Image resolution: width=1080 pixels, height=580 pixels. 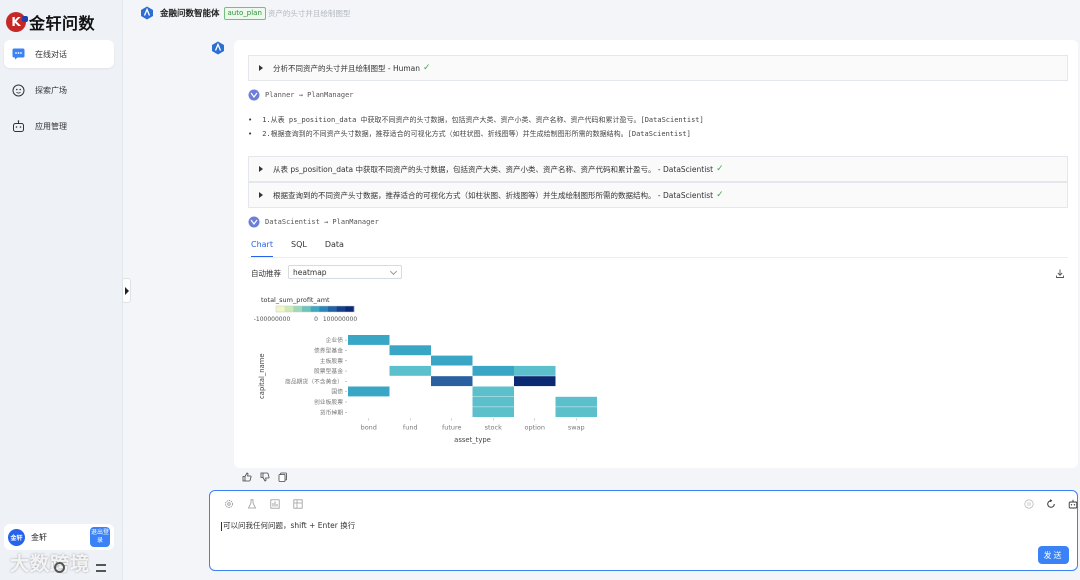 What do you see at coordinates (335, 340) in the screenshot?
I see `y-tick-label: 企业债` at bounding box center [335, 340].